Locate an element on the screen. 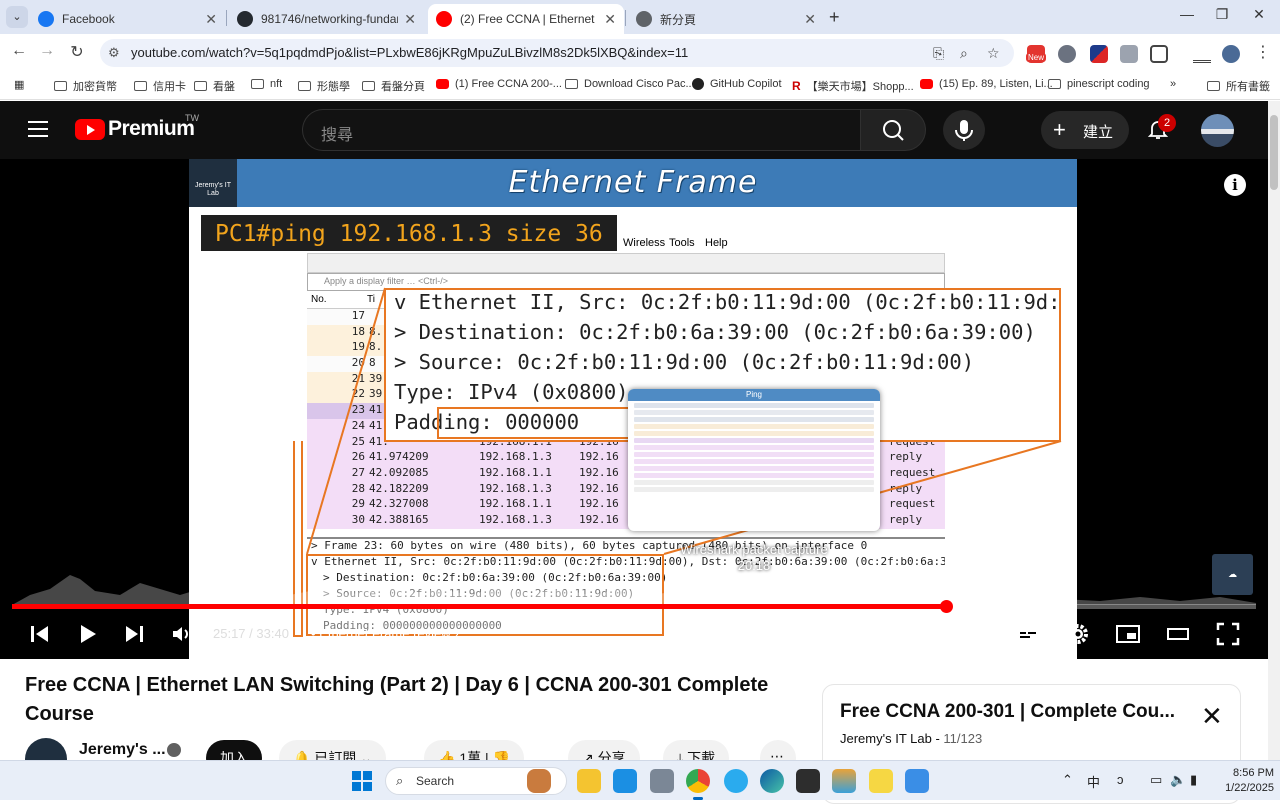 This screenshot has height=804, width=1280. input-method-indicator: 中 is located at coordinates (1093, 781).